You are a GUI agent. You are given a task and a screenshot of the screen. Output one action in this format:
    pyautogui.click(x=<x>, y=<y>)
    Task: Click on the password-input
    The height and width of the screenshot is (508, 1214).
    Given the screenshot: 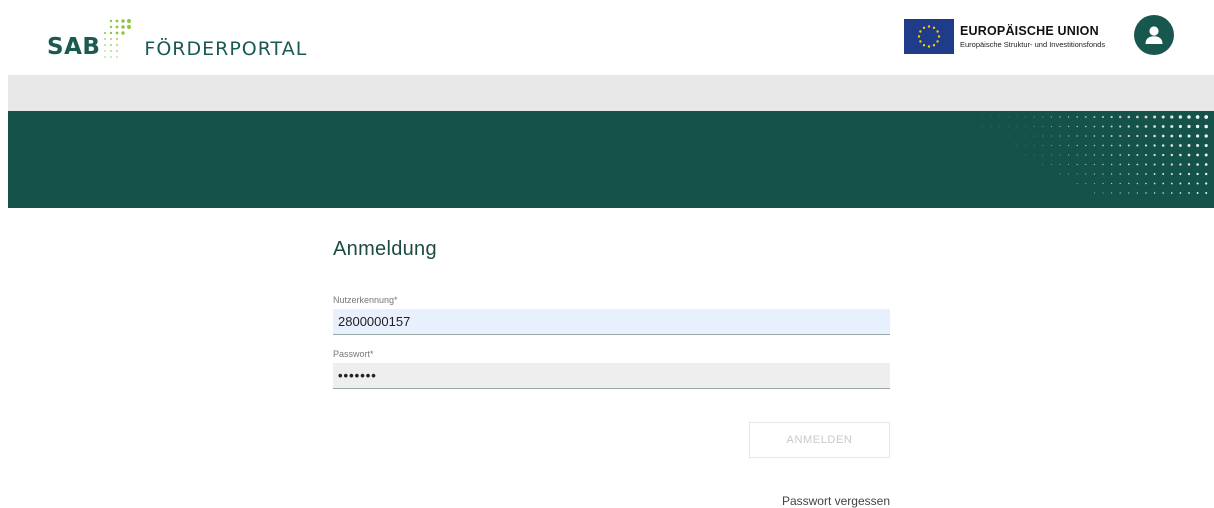 What is the action you would take?
    pyautogui.click(x=611, y=376)
    